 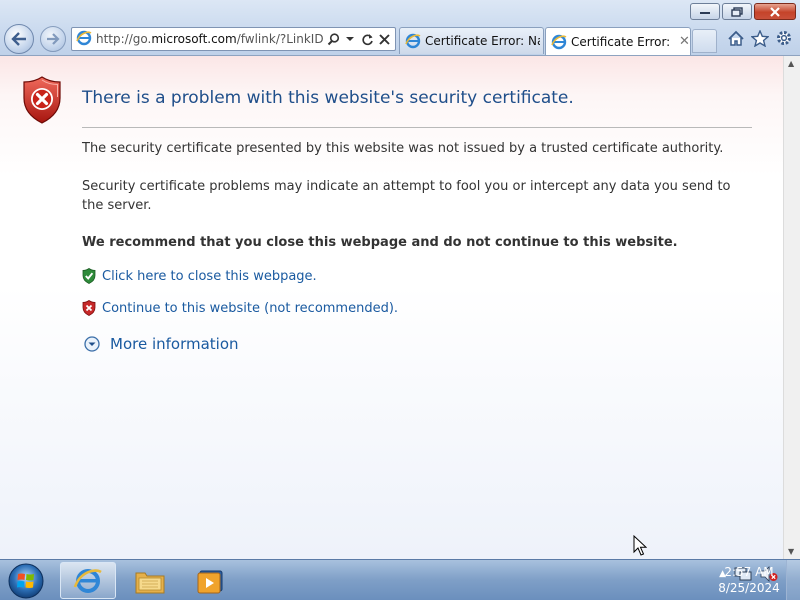 What do you see at coordinates (749, 580) in the screenshot?
I see `system-clock: 2:57 AM 8/25/2024` at bounding box center [749, 580].